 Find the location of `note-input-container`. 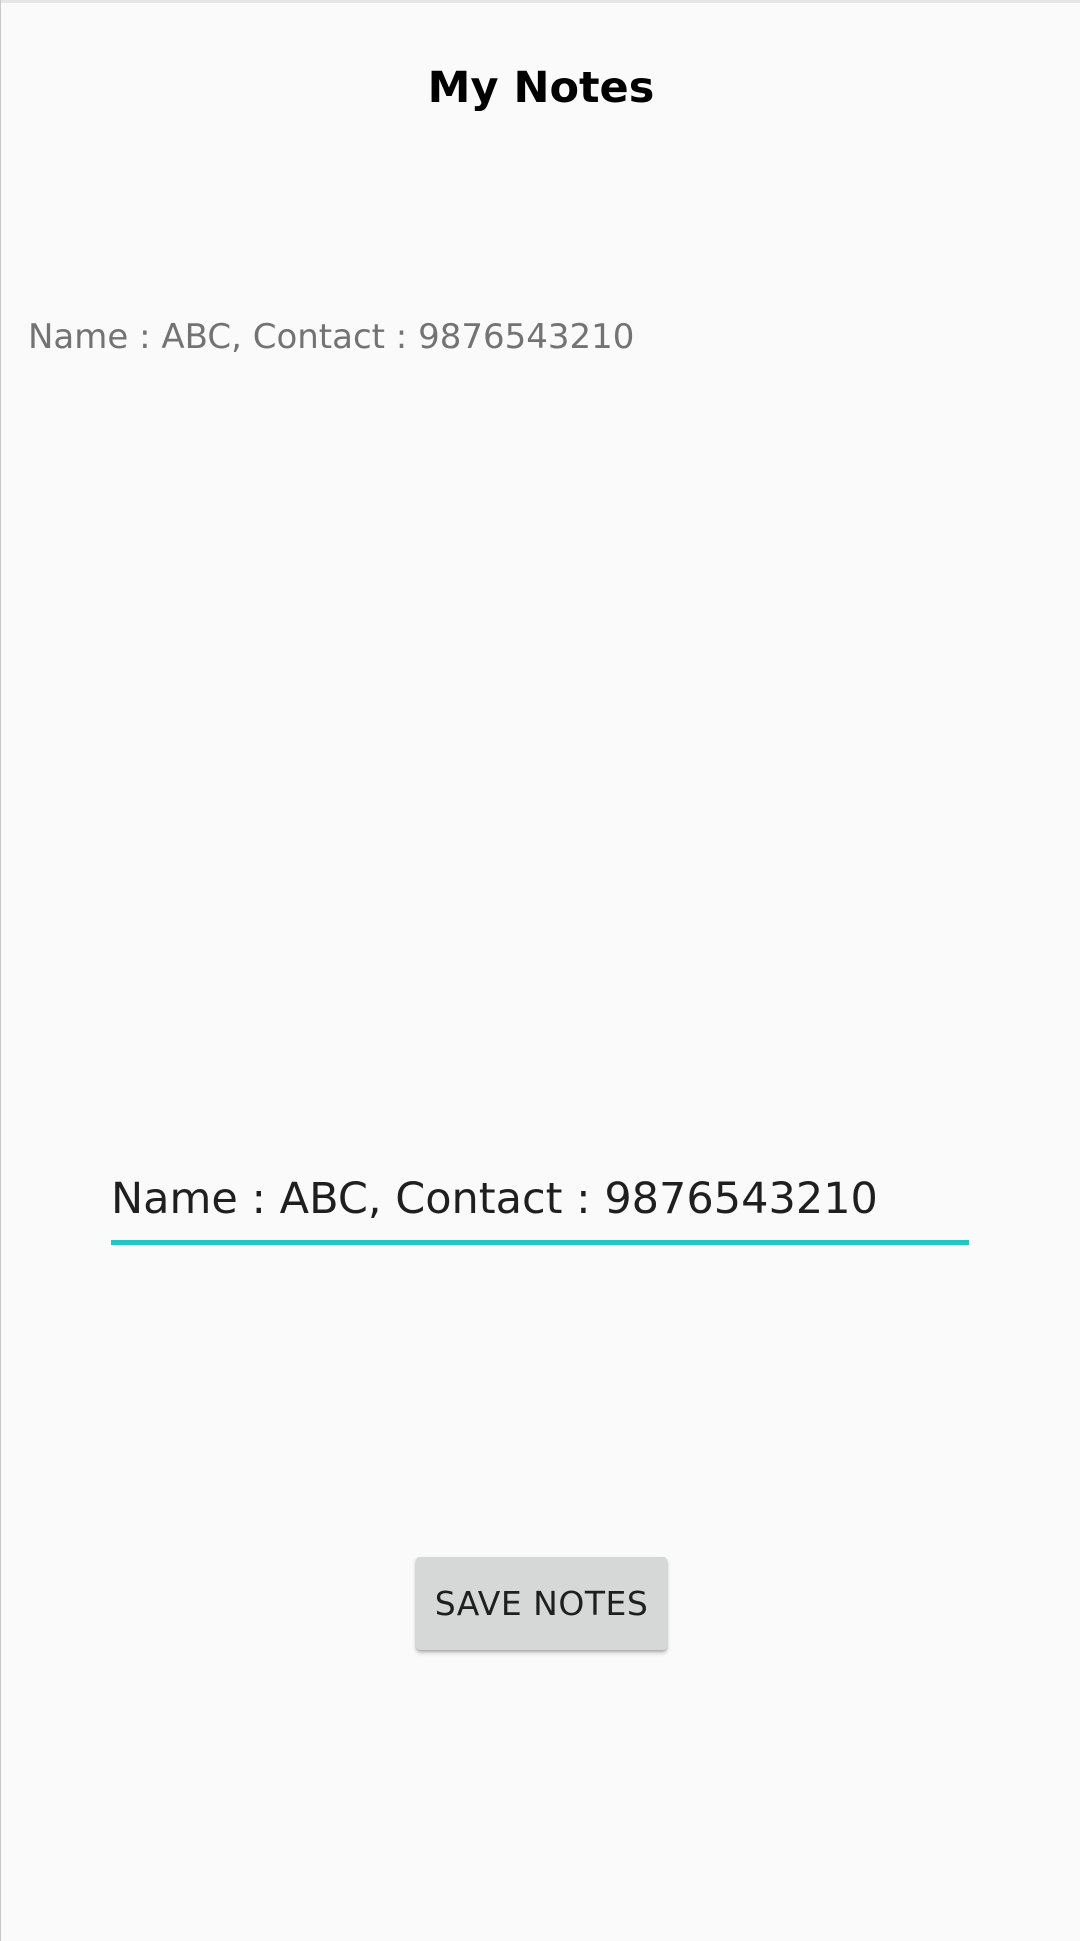

note-input-container is located at coordinates (540, 1204).